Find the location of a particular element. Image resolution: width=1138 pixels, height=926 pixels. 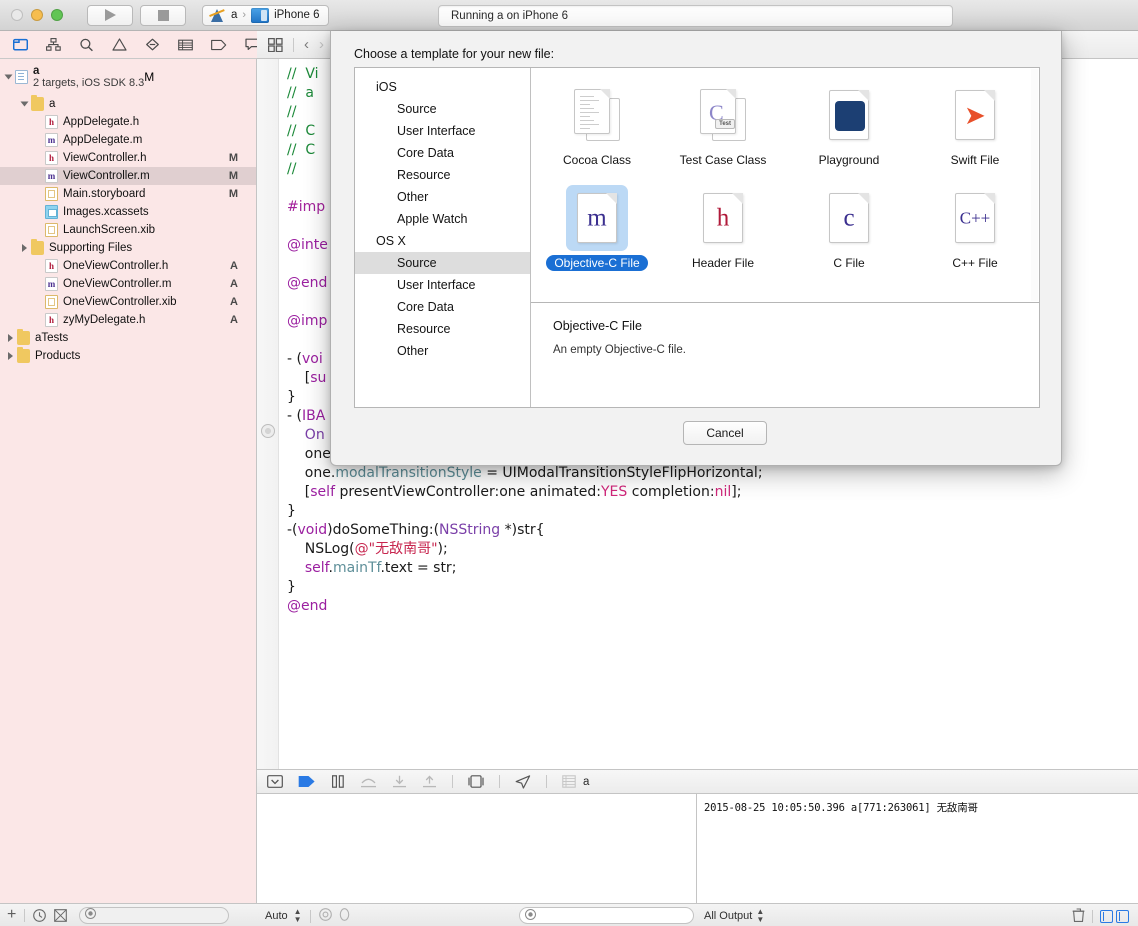

breakpoint-marker-icon is located at coordinates (268, 431).